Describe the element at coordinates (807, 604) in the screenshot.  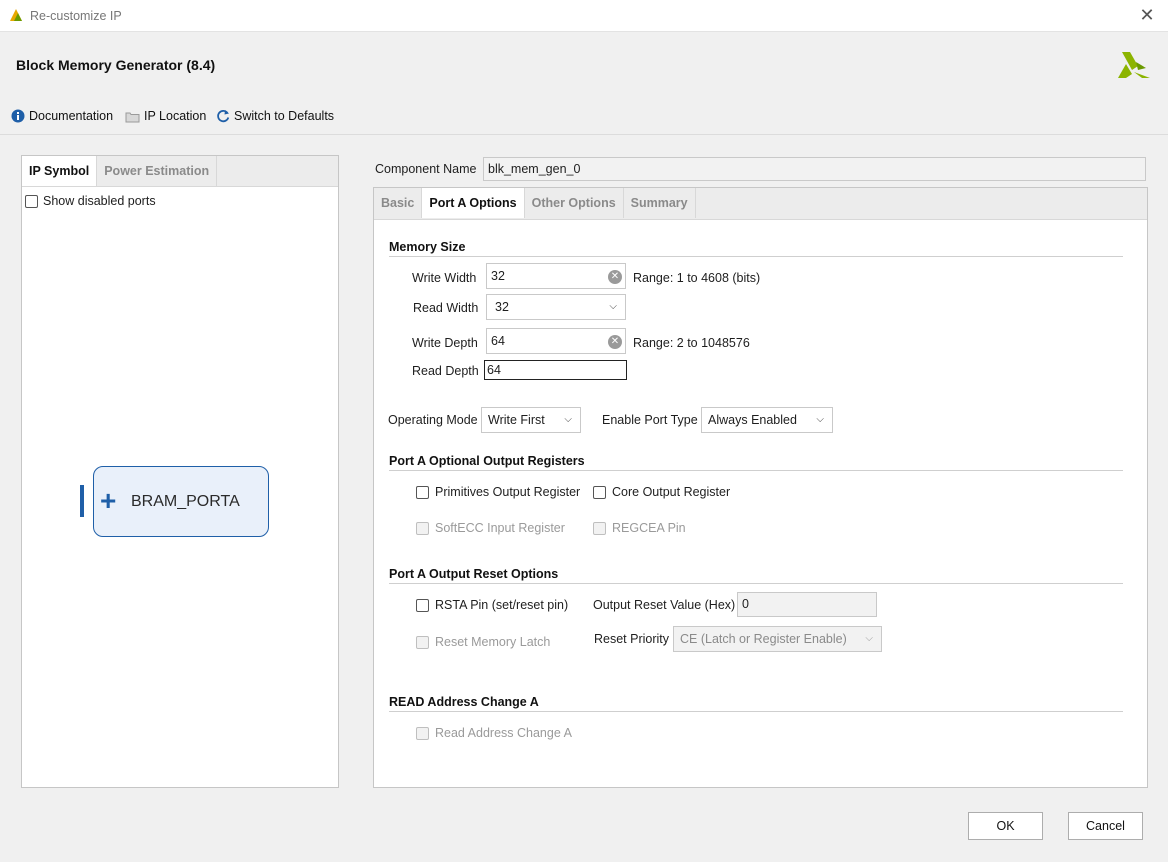
I see `output-reset-value-field: 0` at that location.